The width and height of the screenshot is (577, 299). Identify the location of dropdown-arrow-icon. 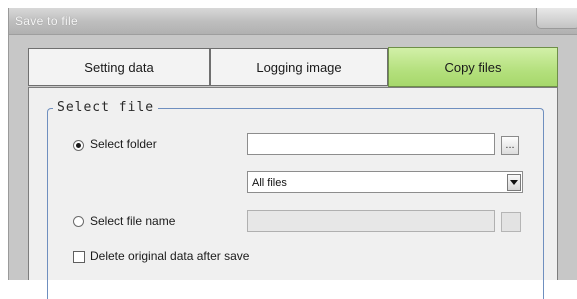
(514, 182).